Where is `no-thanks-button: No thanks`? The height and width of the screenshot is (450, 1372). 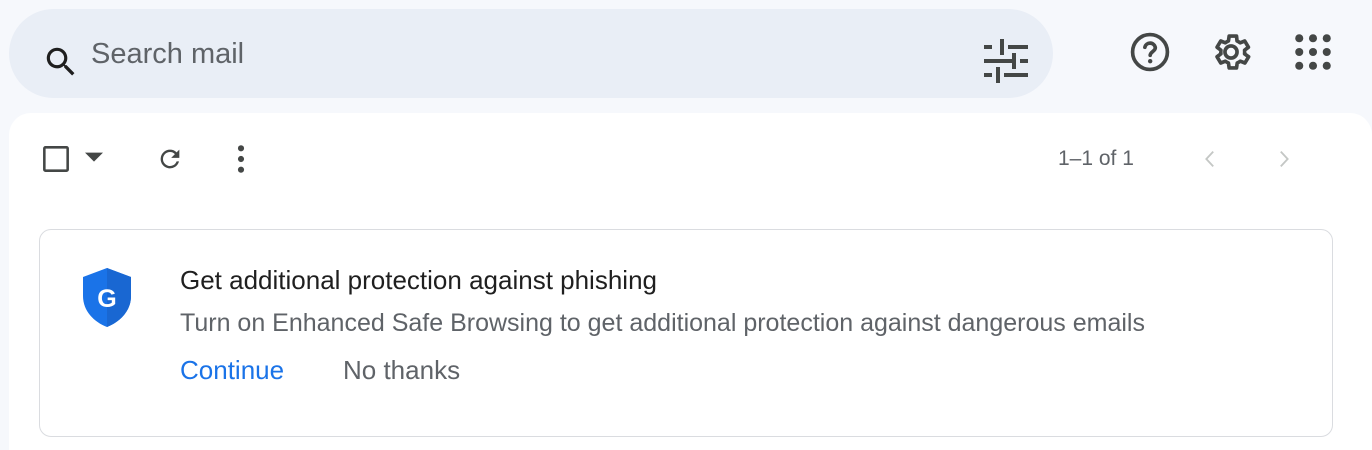
no-thanks-button: No thanks is located at coordinates (401, 370).